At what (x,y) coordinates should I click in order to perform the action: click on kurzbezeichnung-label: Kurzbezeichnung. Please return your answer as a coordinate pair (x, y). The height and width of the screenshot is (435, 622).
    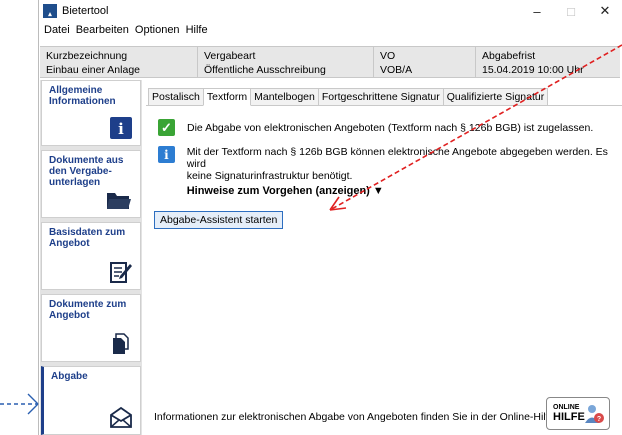
    Looking at the image, I should click on (87, 56).